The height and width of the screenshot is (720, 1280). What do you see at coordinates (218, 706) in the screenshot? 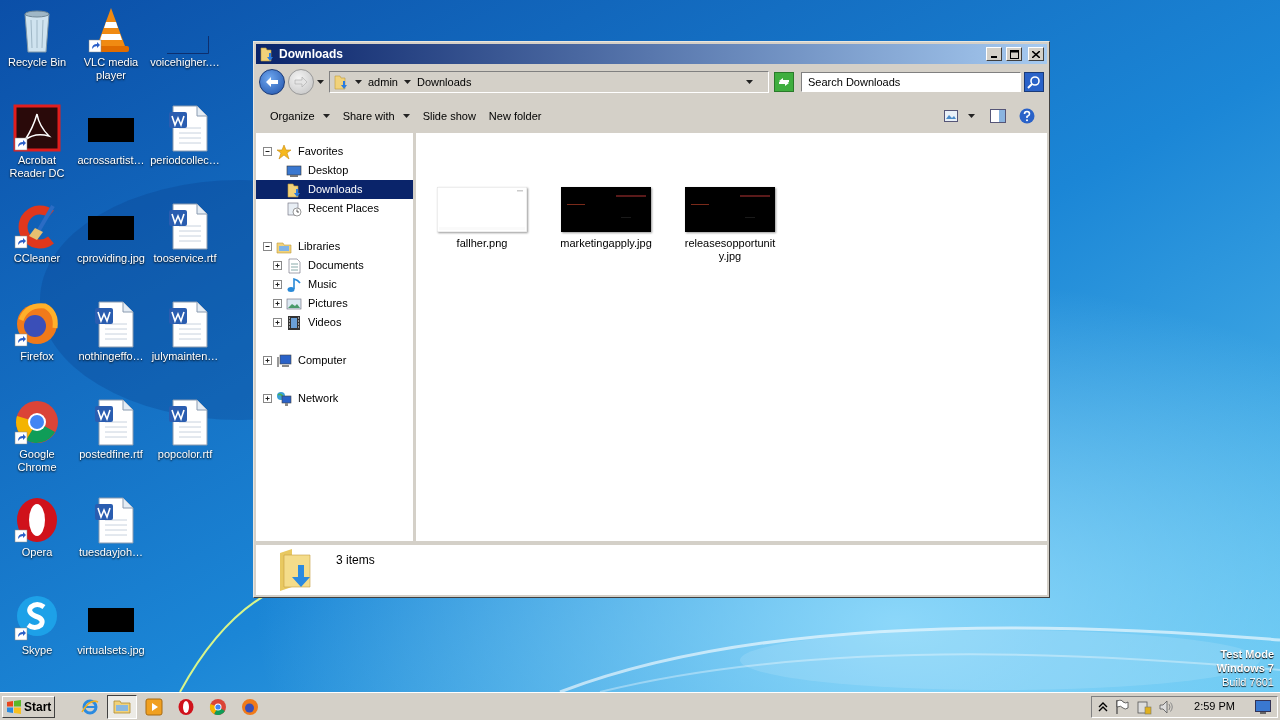
I see `chrome-icon` at bounding box center [218, 706].